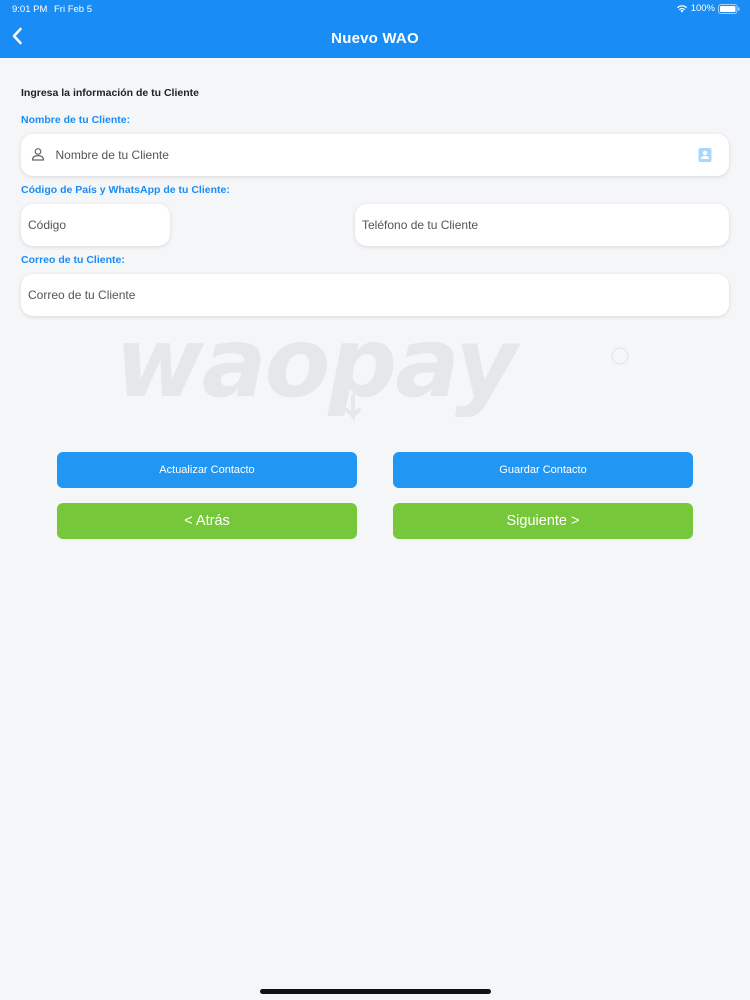  I want to click on home-indicator, so click(375, 991).